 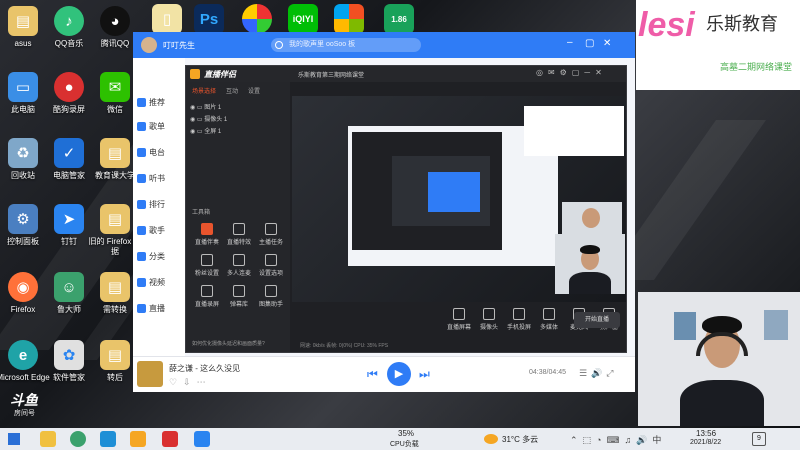 What do you see at coordinates (598, 373) in the screenshot?
I see `player-extra-controls: ☰🔊⤢` at bounding box center [598, 373].